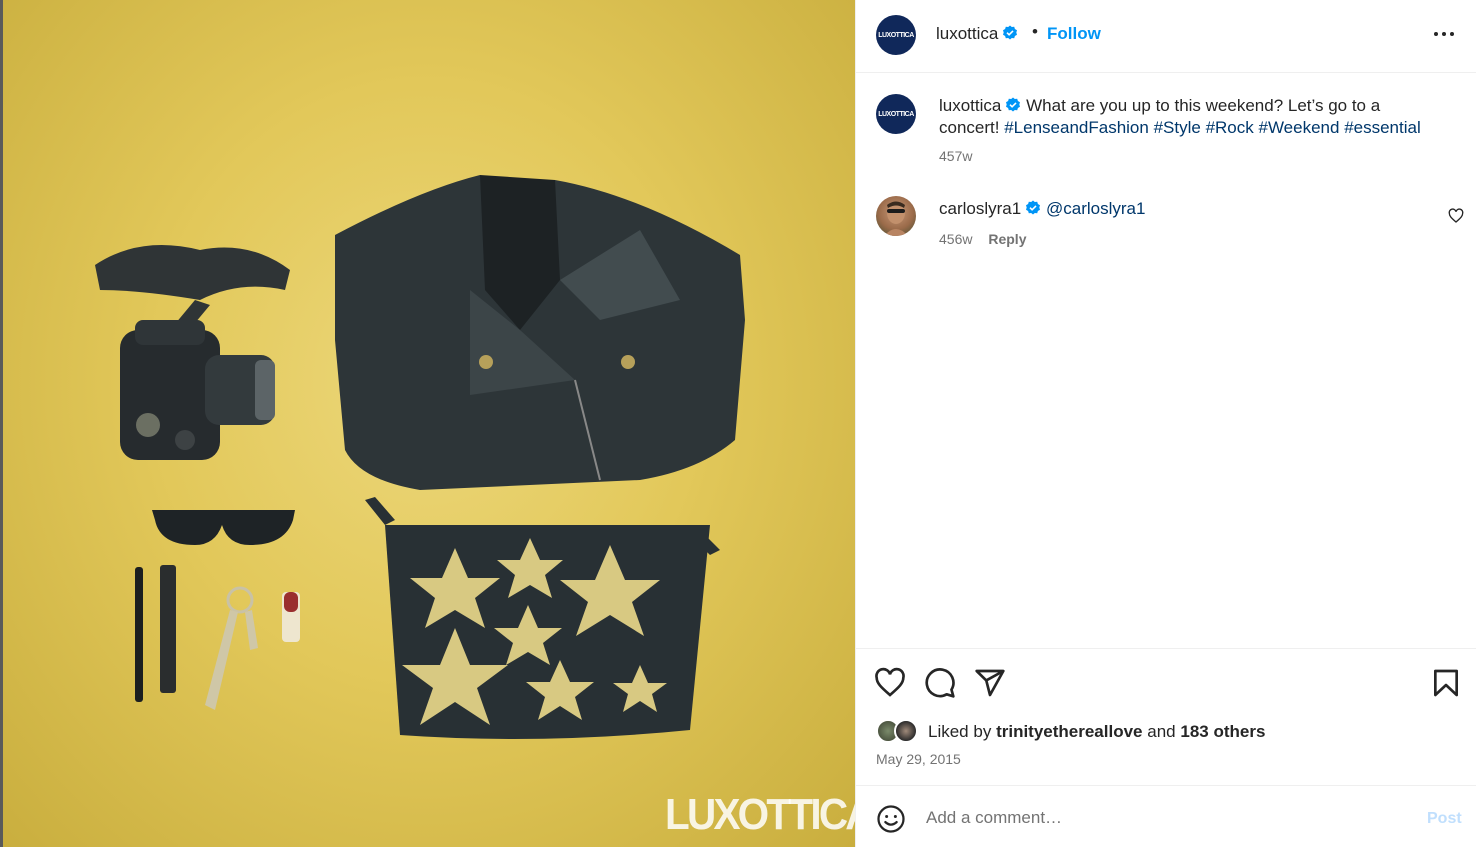 The width and height of the screenshot is (1476, 847). I want to click on commenter-avatar, so click(896, 216).